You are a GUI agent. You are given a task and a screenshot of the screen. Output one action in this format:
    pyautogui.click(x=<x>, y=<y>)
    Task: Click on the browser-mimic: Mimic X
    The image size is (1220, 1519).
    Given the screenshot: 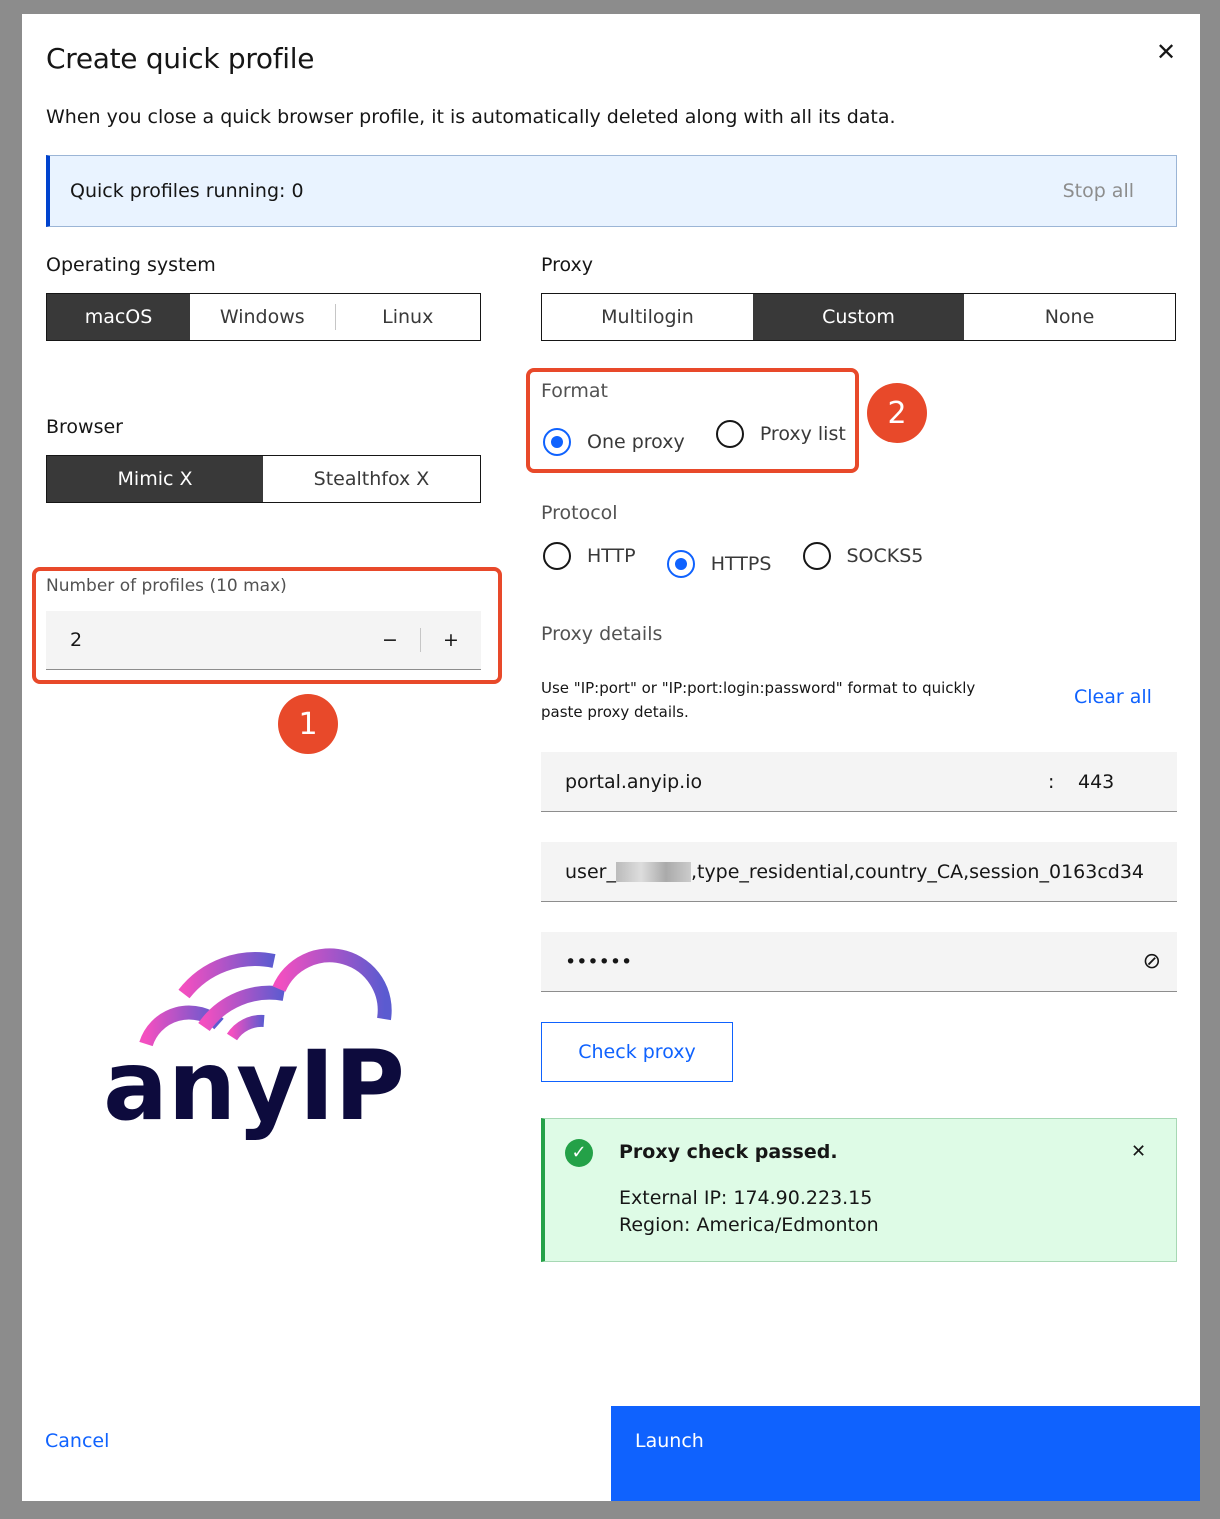 What is the action you would take?
    pyautogui.click(x=155, y=479)
    